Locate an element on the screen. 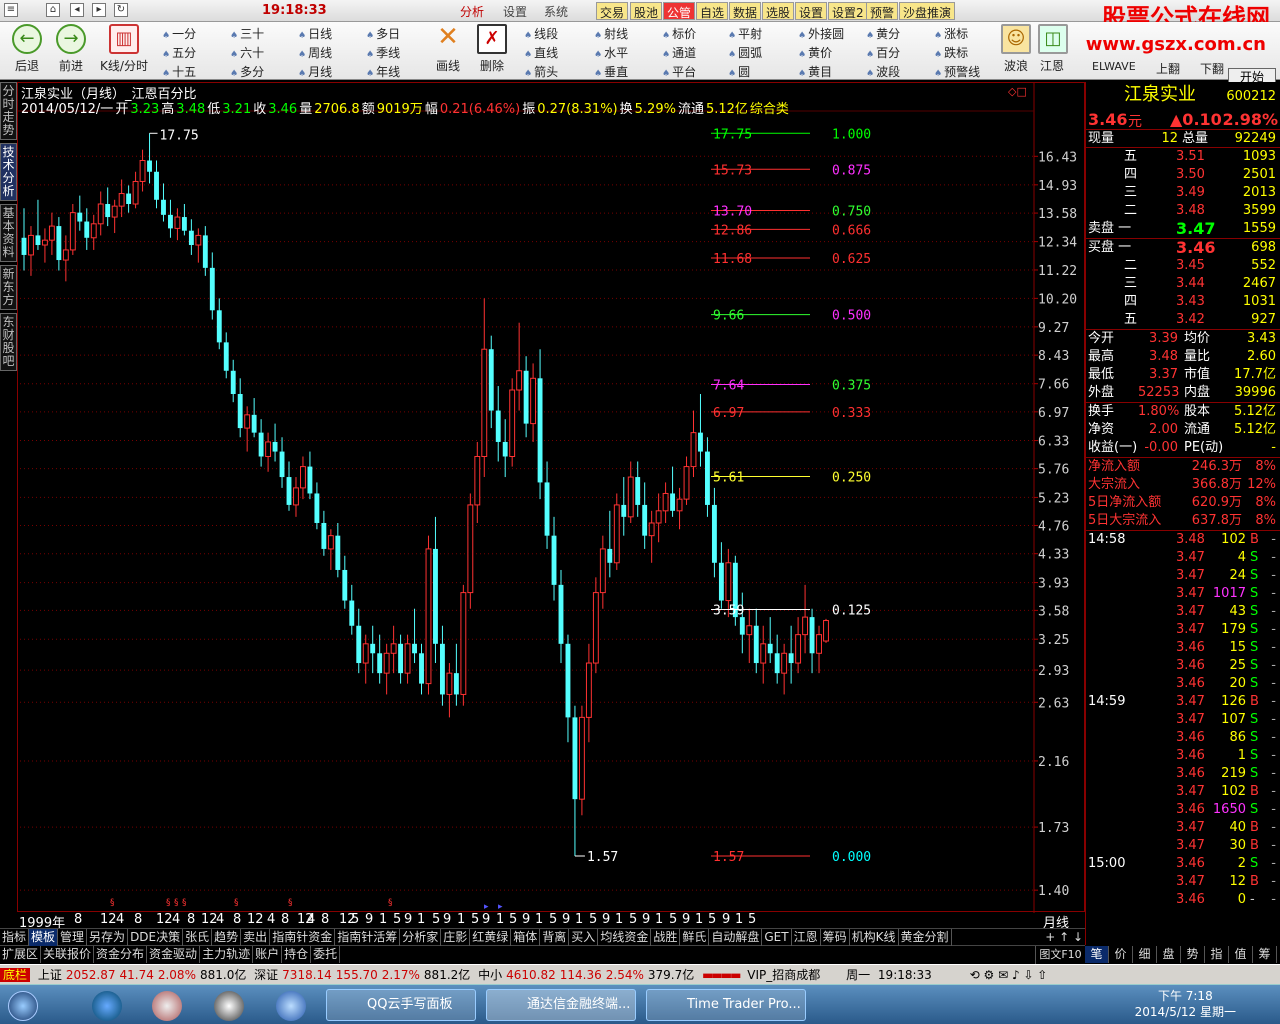  status-menu: 底栏 is located at coordinates (15, 975).